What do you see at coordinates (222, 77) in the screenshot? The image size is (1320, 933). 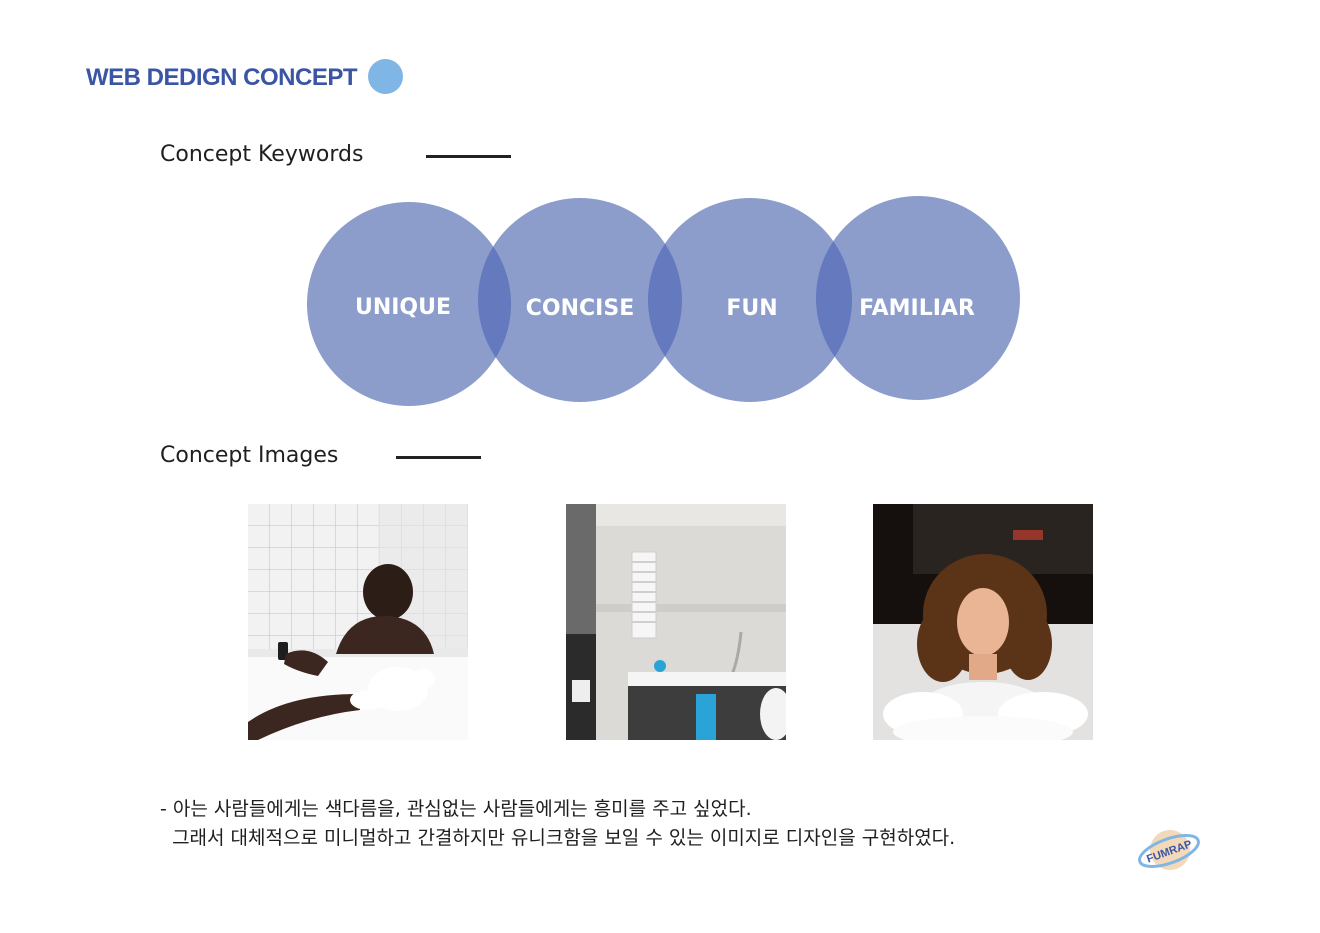 I see `page-title: WEB DEDIGN CONCEPT` at bounding box center [222, 77].